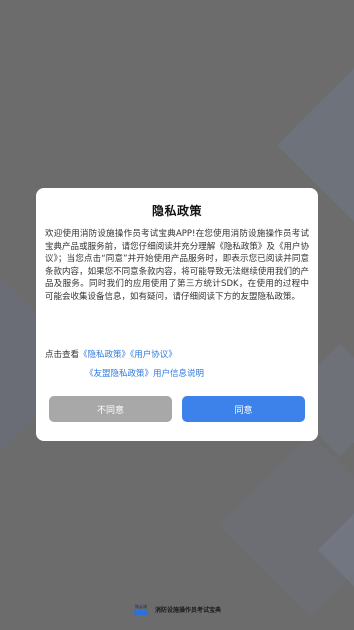  I want to click on app-logo: 微云课, so click(141, 609).